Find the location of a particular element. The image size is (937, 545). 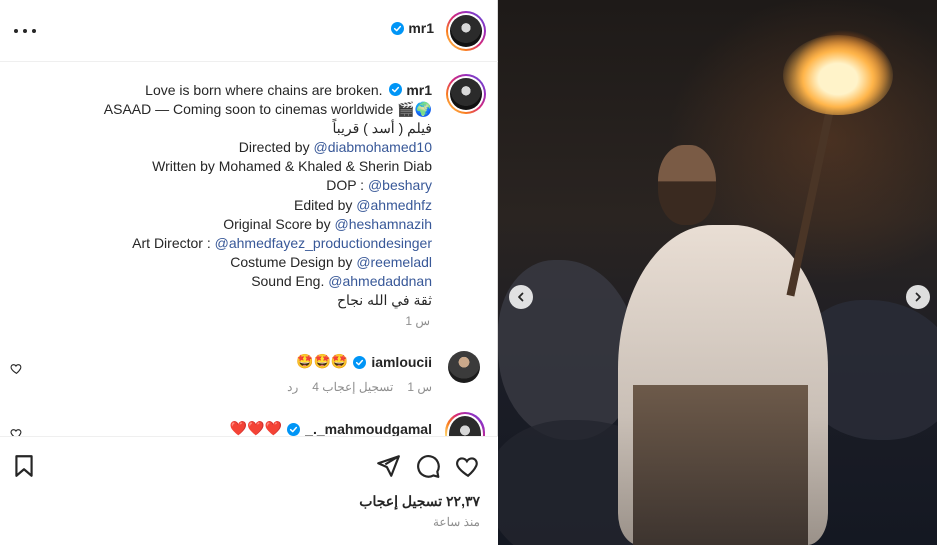

heart-icon is located at coordinates (468, 466).